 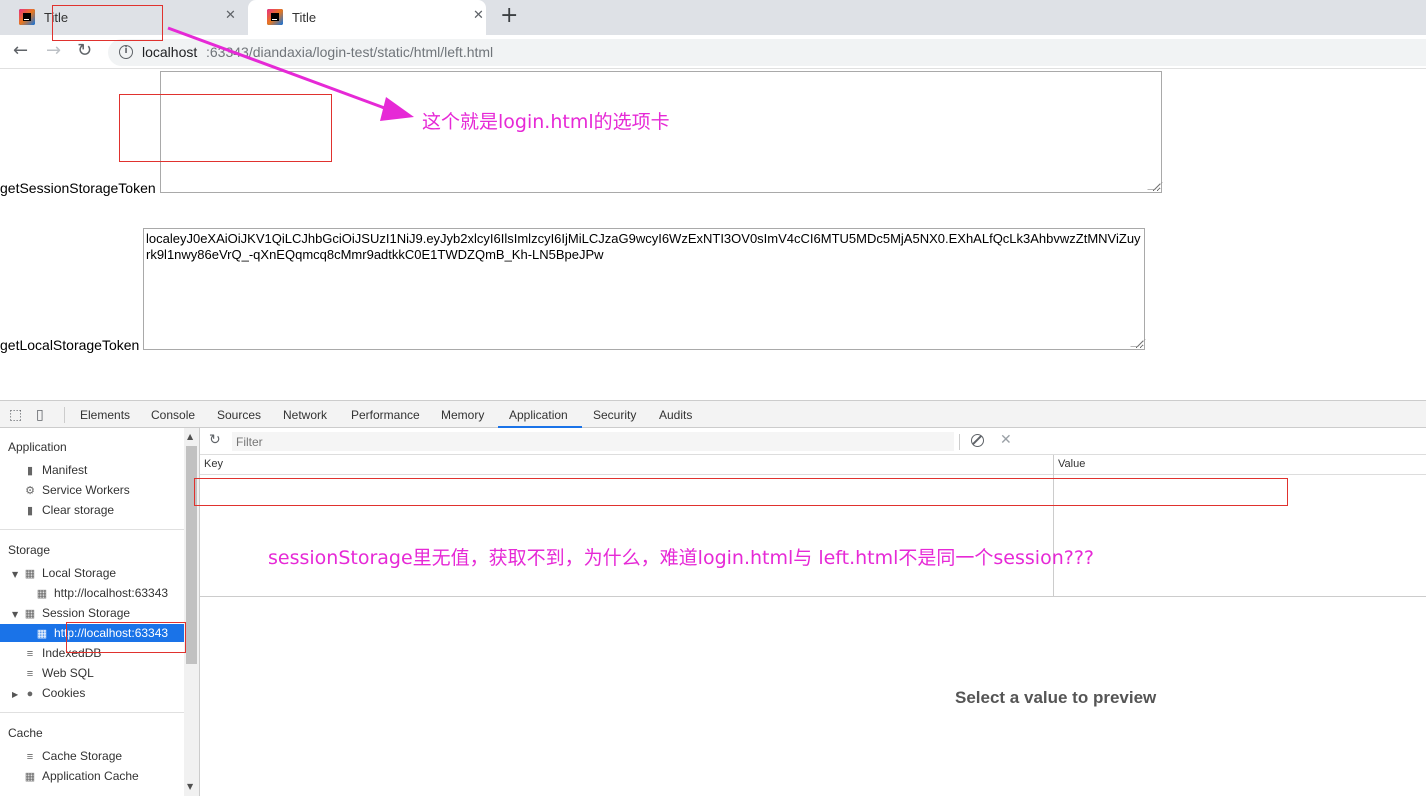 What do you see at coordinates (546, 122) in the screenshot?
I see `annotation-tab-note: 这个就是login.html的选项卡` at bounding box center [546, 122].